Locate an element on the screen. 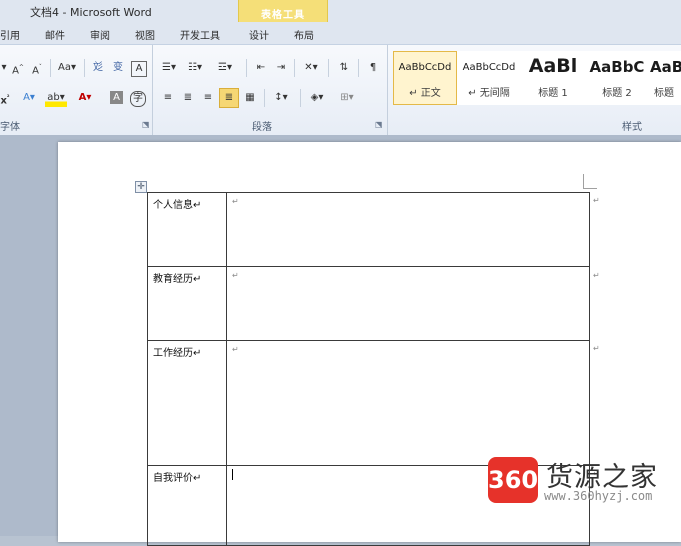 The height and width of the screenshot is (546, 681). tab-developer: 开发工具 is located at coordinates (200, 34).